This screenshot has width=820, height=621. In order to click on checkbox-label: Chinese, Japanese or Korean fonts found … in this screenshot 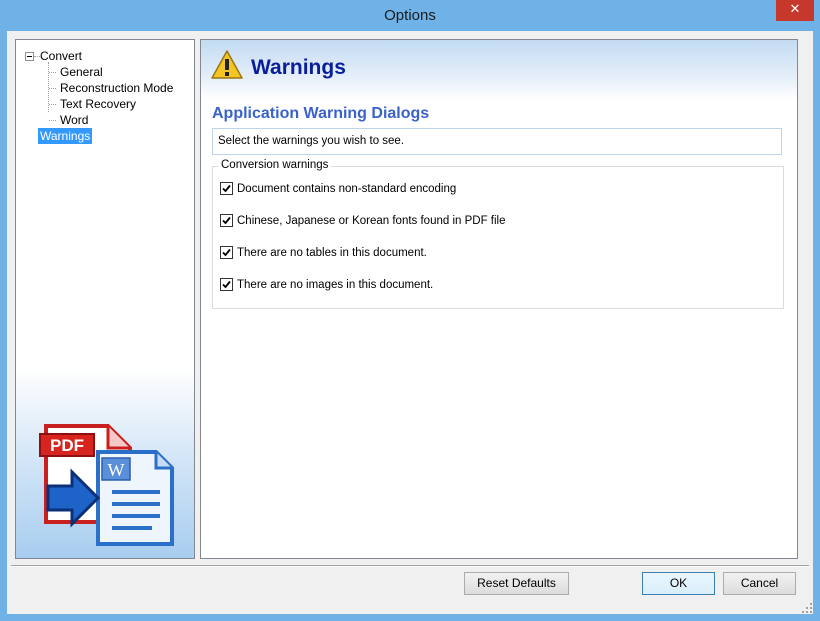, I will do `click(371, 221)`.